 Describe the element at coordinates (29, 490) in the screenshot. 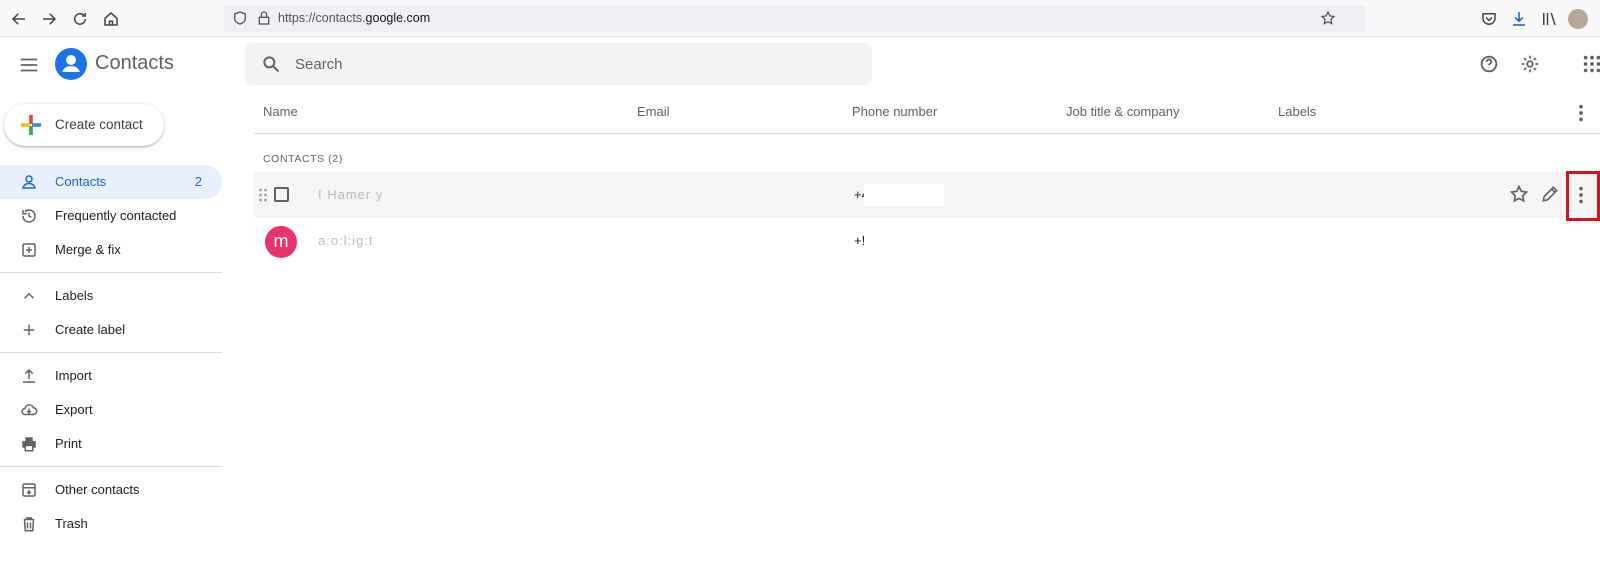

I see `archive-icon` at that location.